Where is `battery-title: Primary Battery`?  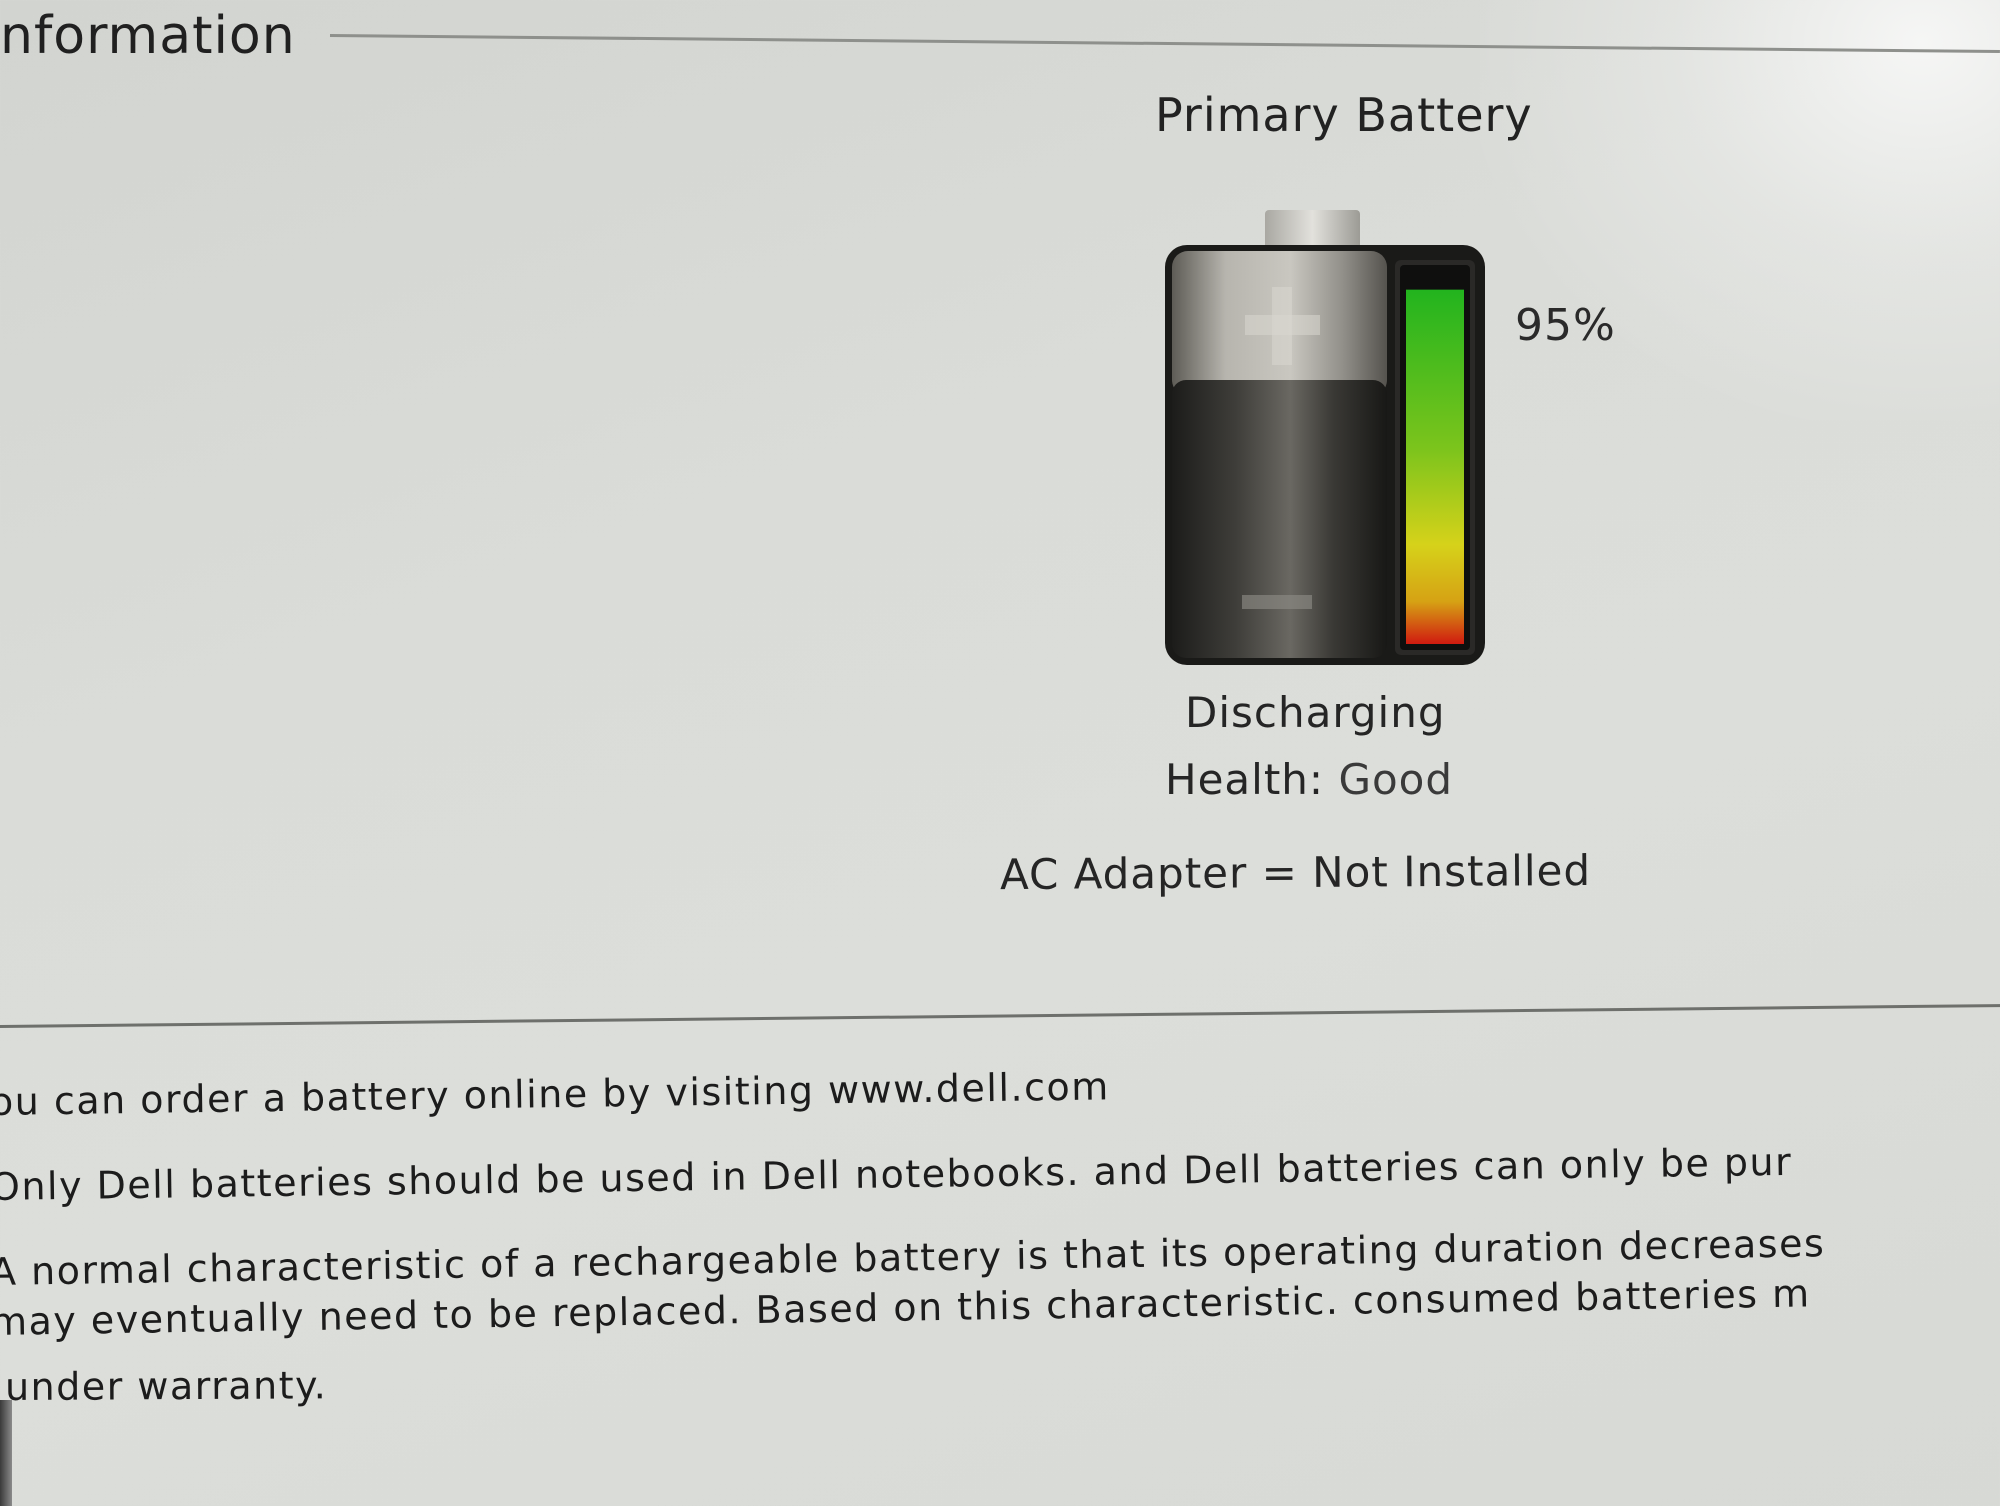 battery-title: Primary Battery is located at coordinates (1344, 115).